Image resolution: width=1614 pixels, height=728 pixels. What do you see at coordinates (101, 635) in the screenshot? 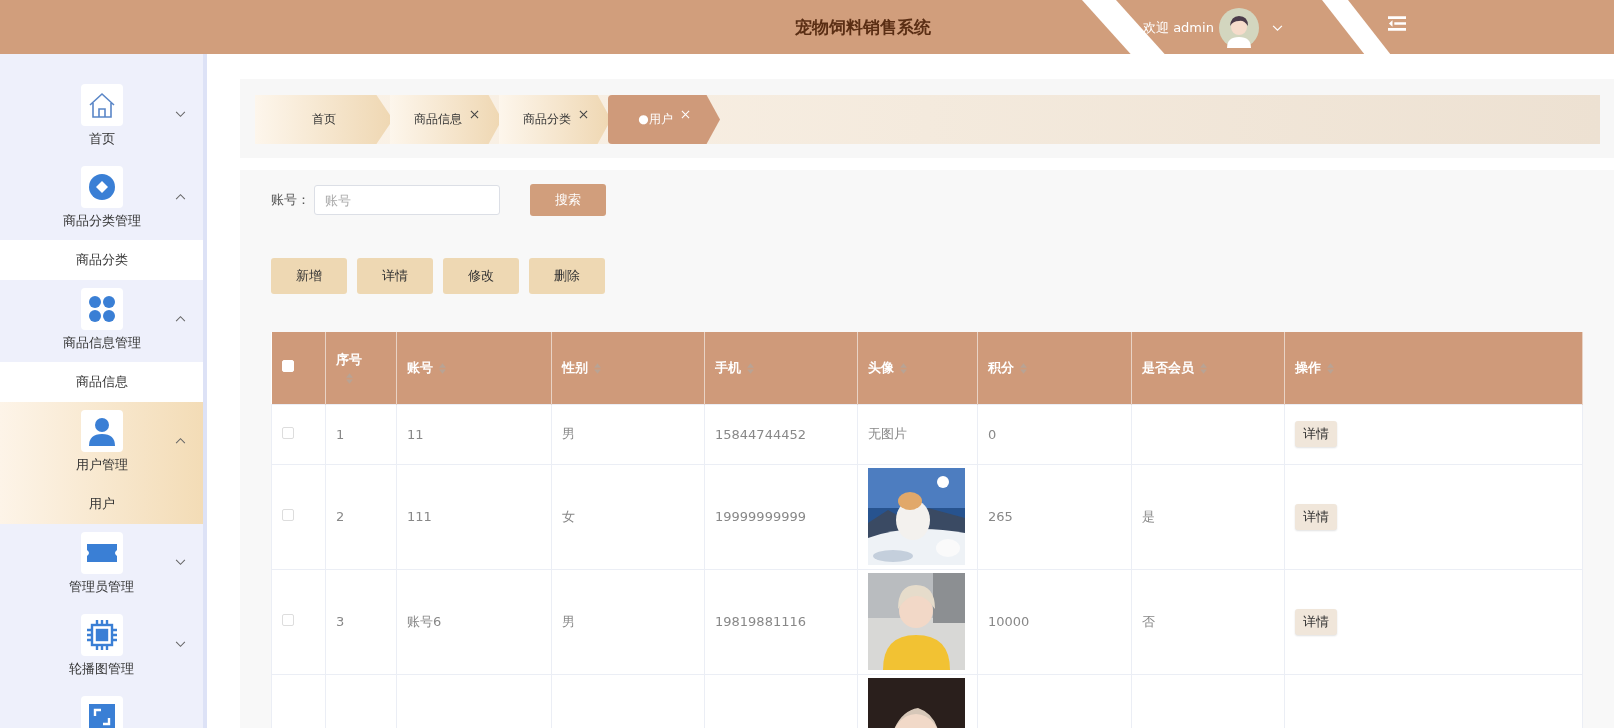
I see `chip-icon` at bounding box center [101, 635].